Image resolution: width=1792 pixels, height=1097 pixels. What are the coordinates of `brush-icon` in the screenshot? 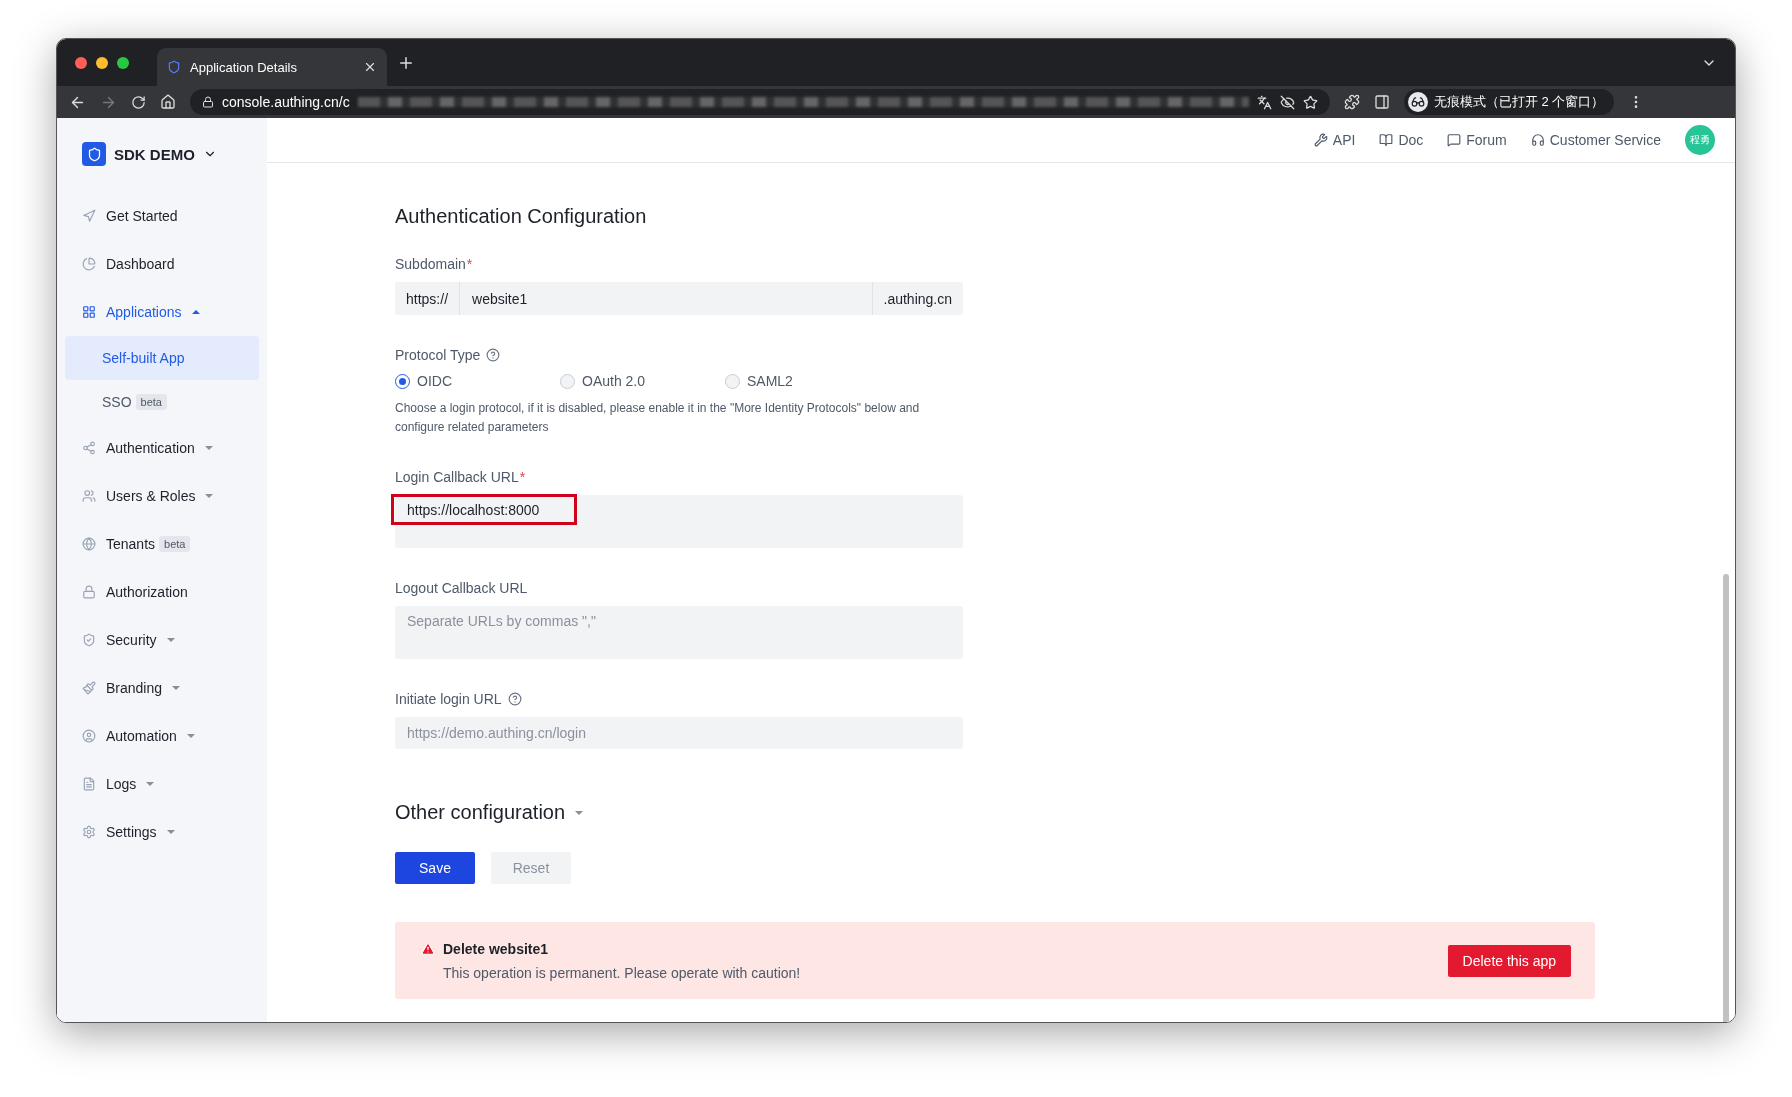 It's located at (89, 688).